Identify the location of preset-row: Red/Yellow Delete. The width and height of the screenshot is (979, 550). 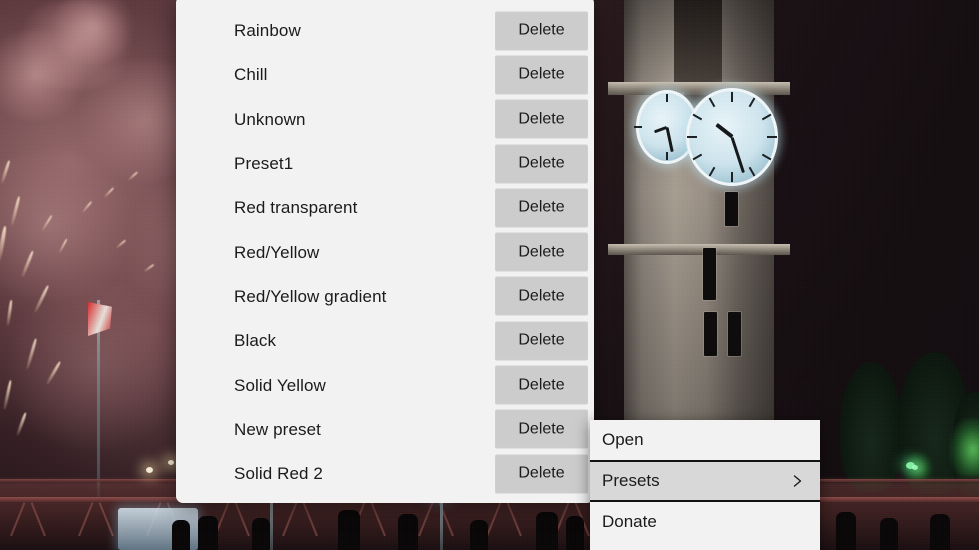
(385, 252).